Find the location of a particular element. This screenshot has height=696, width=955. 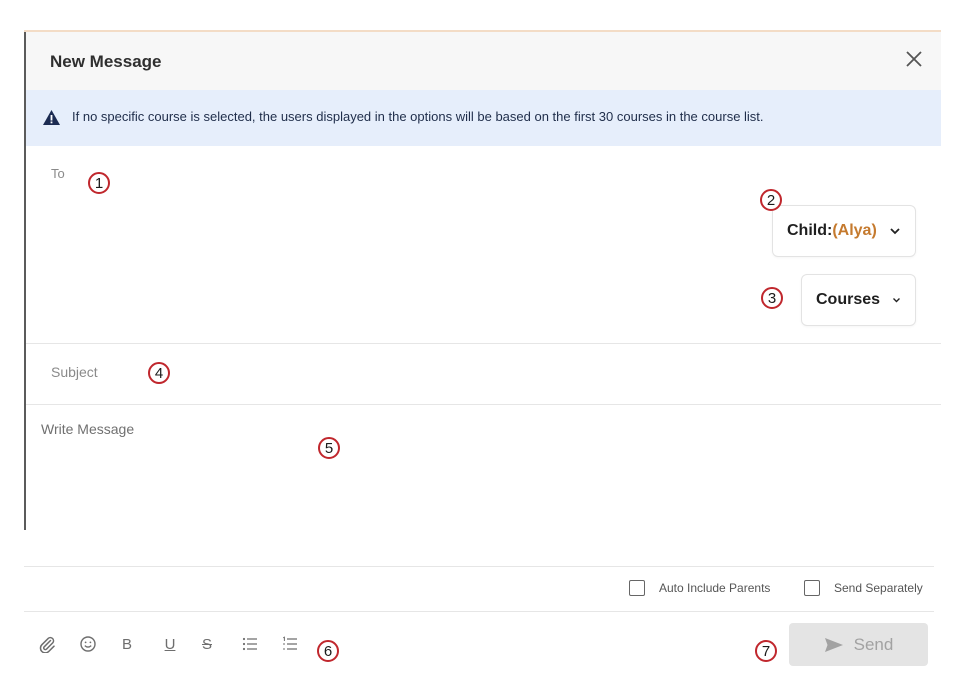

dialog-title: New Message is located at coordinates (106, 61).